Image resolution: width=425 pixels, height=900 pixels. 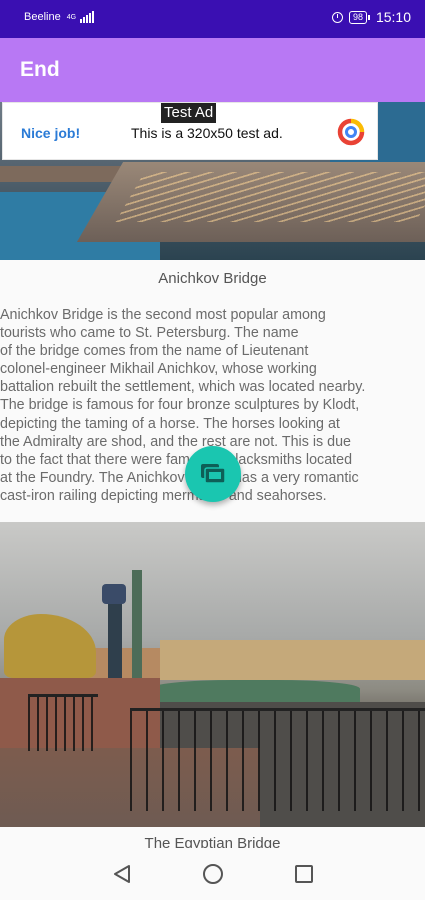 I want to click on photo-caption: The Egyptian Bridge, so click(x=212, y=841).